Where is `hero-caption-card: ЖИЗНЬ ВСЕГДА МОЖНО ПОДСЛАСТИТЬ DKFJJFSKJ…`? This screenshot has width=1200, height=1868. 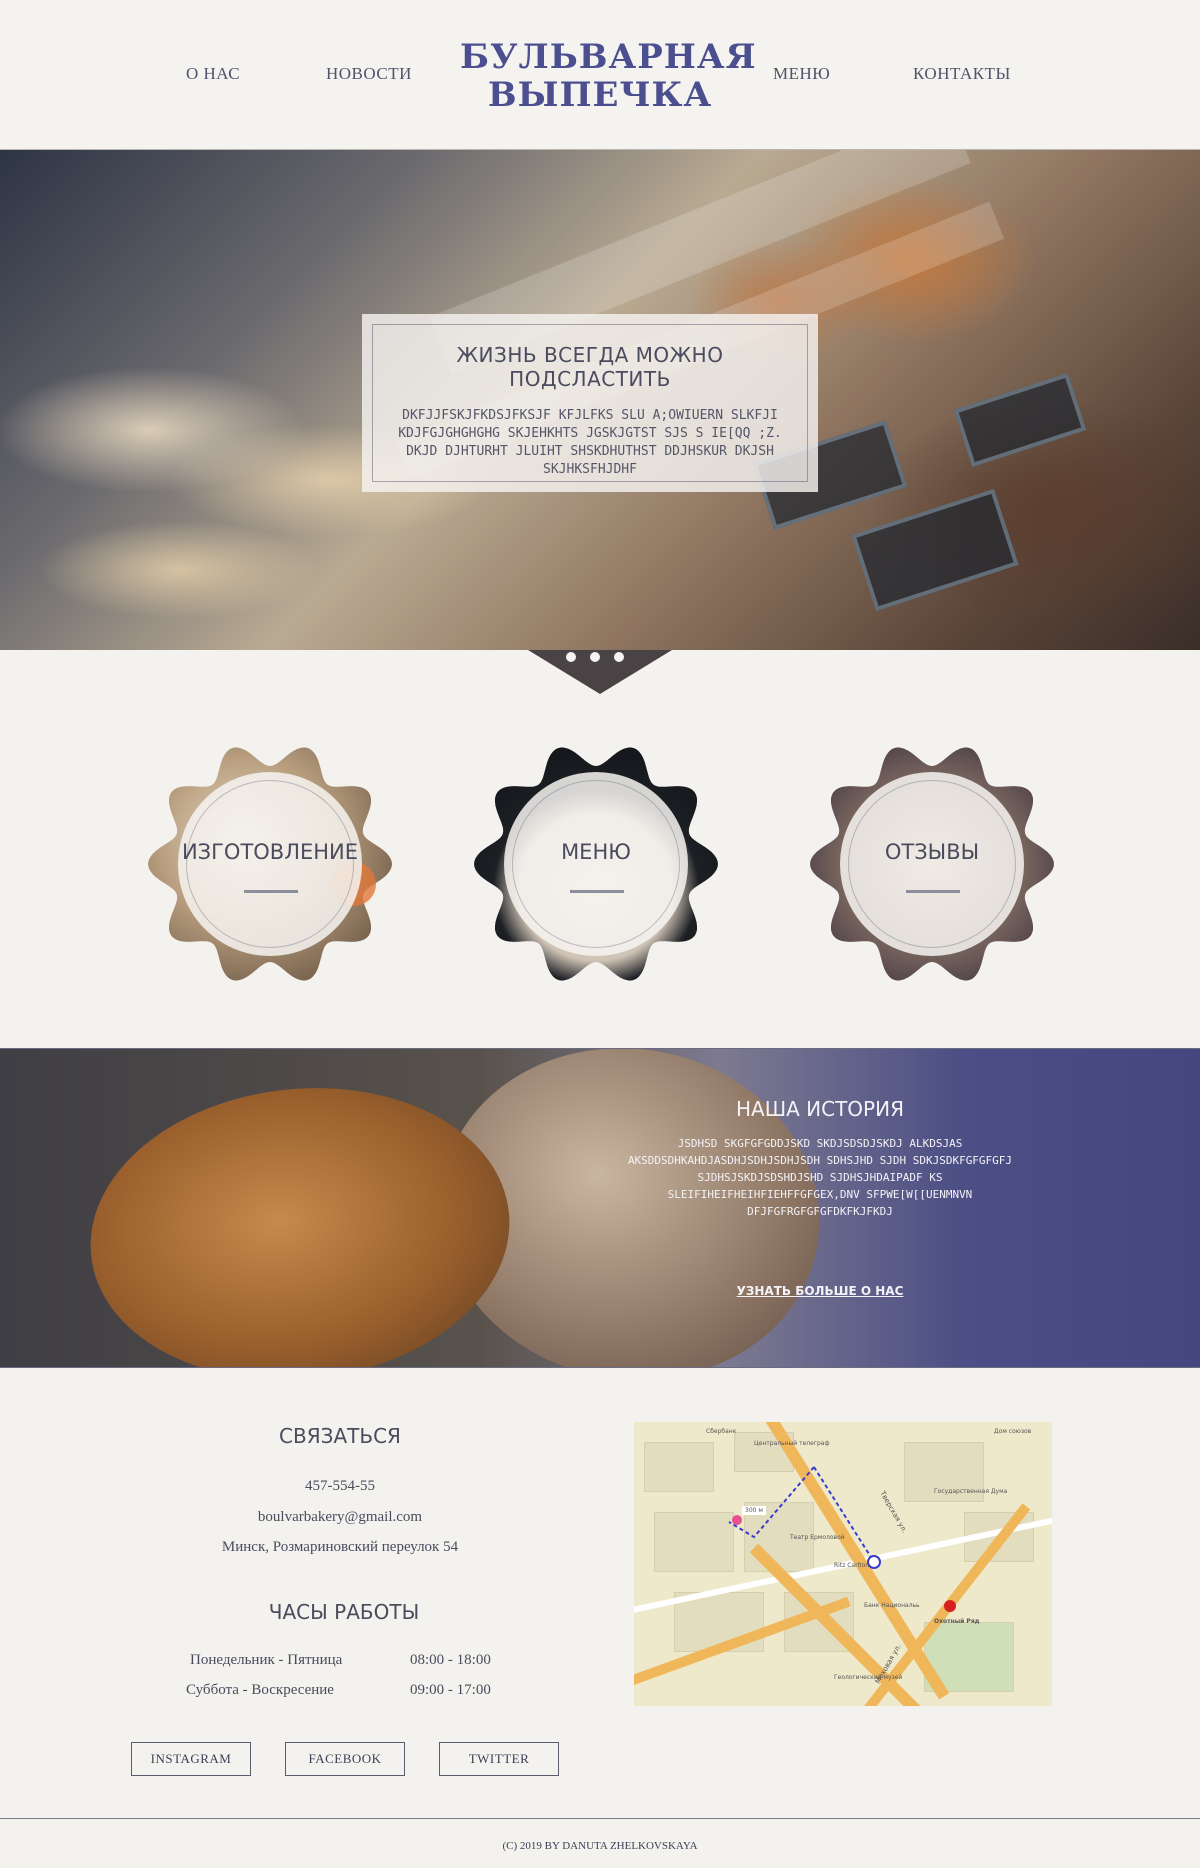 hero-caption-card: ЖИЗНЬ ВСЕГДА МОЖНО ПОДСЛАСТИТЬ DKFJJFSKJ… is located at coordinates (590, 403).